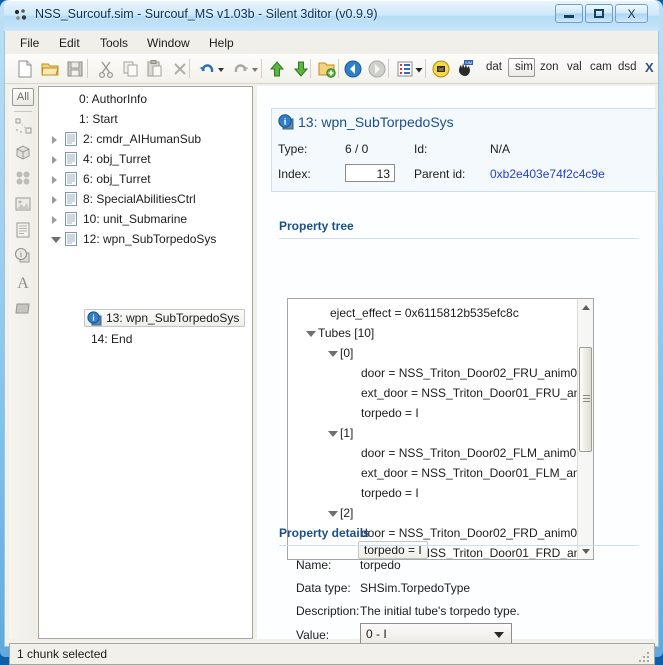 The width and height of the screenshot is (663, 665). What do you see at coordinates (436, 633) in the screenshot?
I see `value-dropdown: 0 - I` at bounding box center [436, 633].